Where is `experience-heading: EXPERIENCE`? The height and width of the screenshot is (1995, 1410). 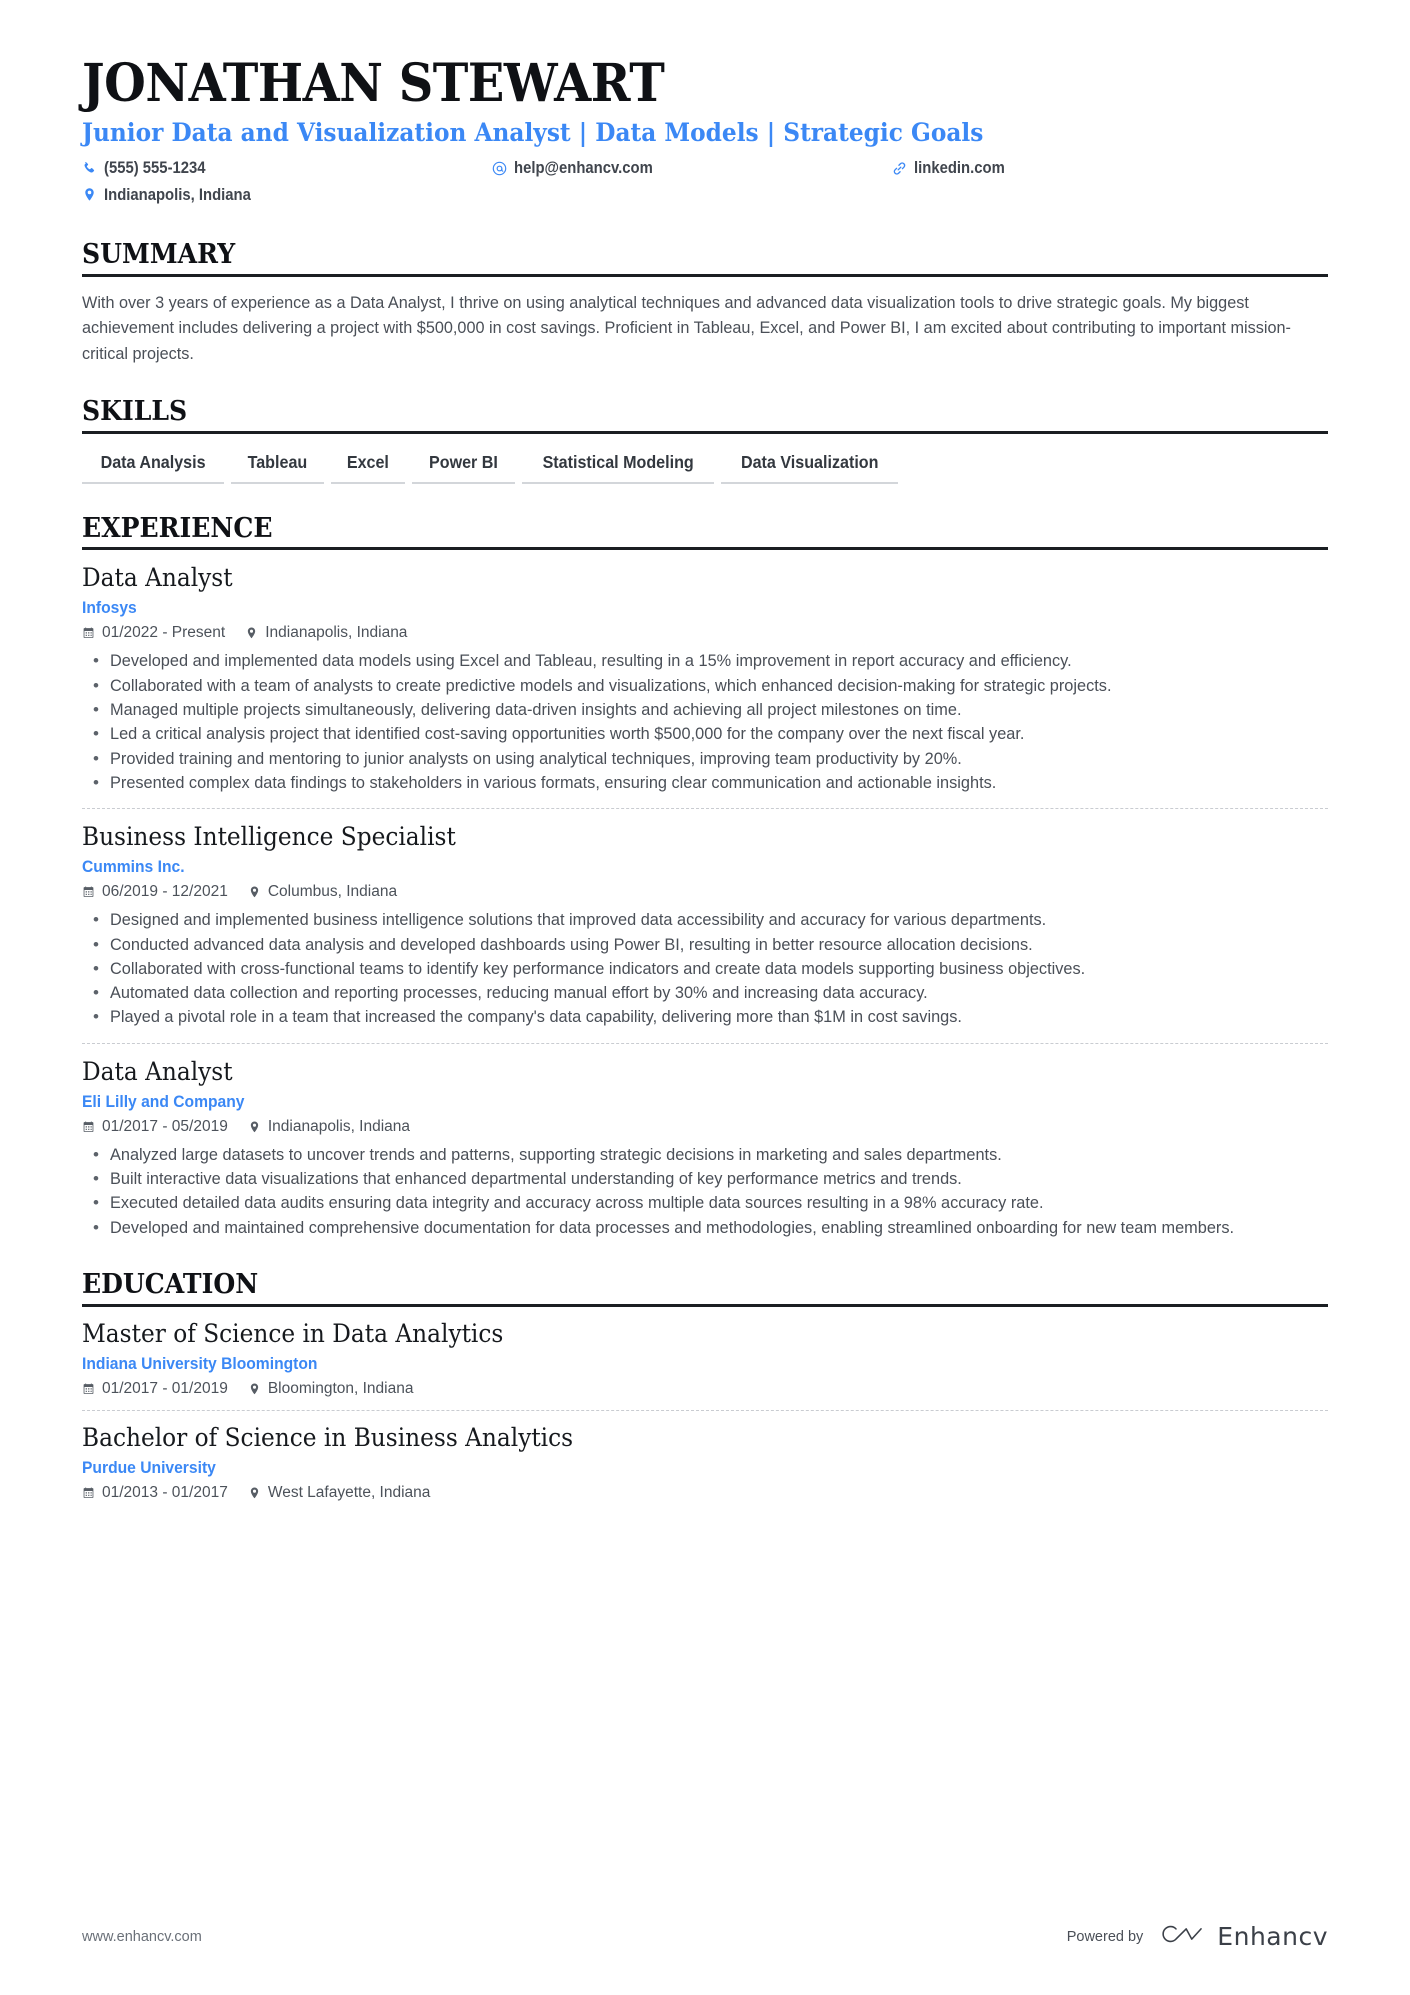
experience-heading: EXPERIENCE is located at coordinates (177, 528).